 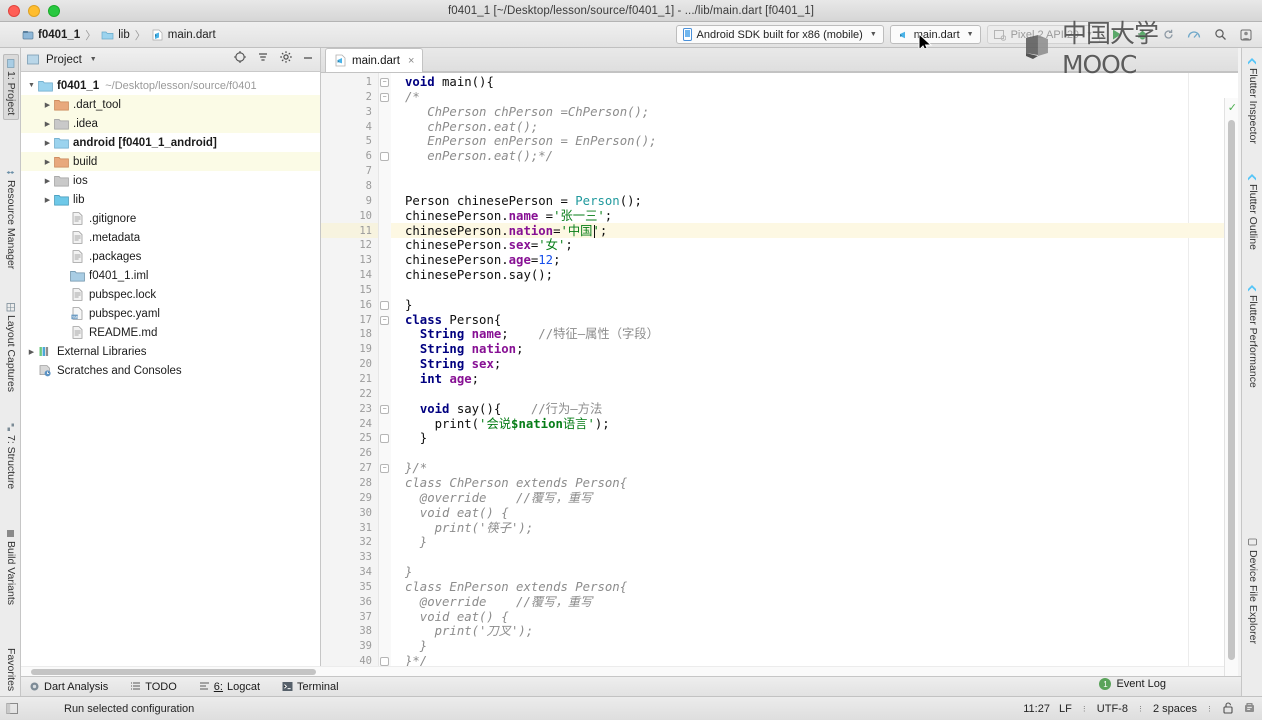 What do you see at coordinates (412, 97) in the screenshot?
I see `code-line: /*` at bounding box center [412, 97].